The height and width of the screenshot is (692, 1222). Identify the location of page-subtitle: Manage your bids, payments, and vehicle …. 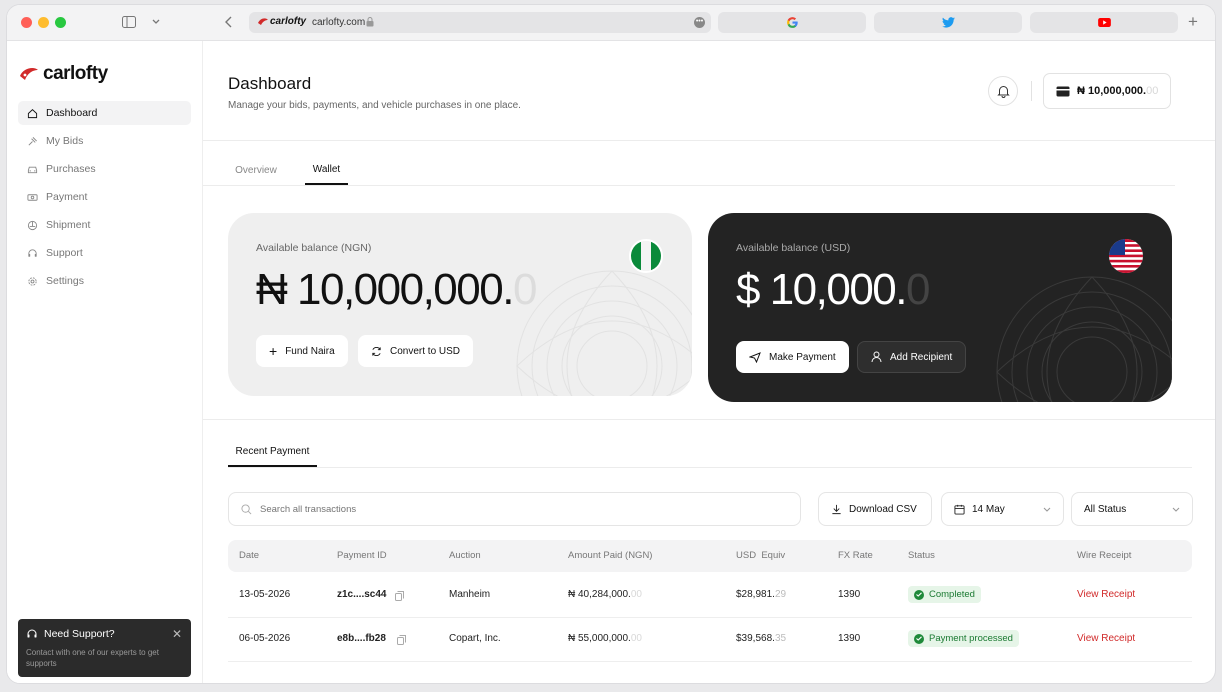
(374, 105).